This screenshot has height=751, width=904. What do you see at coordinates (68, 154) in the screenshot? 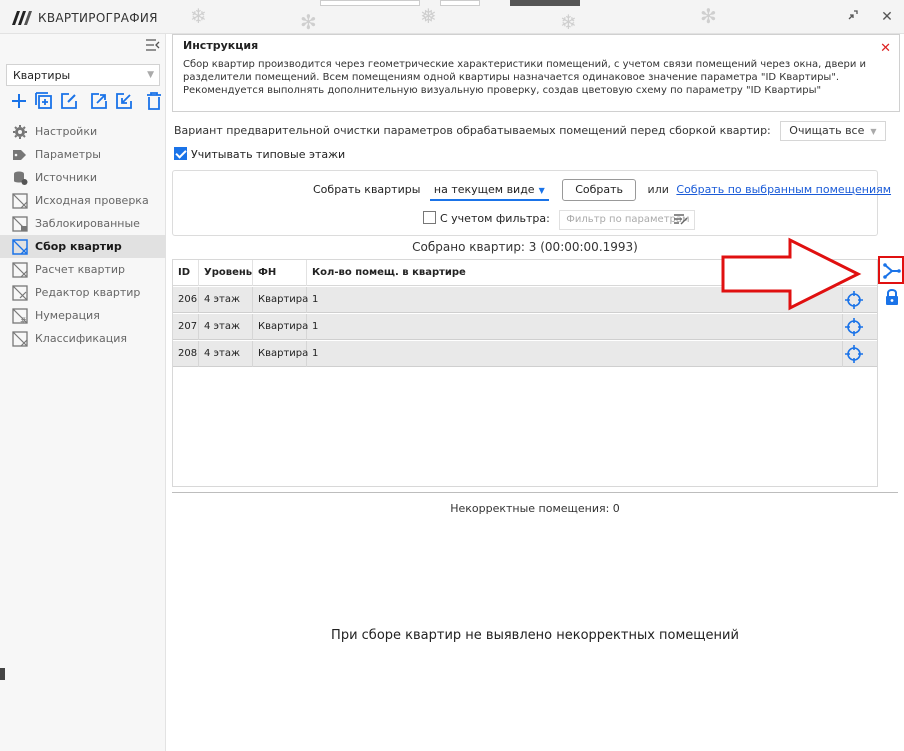
I see `sidebar-item-label: Параметры` at bounding box center [68, 154].